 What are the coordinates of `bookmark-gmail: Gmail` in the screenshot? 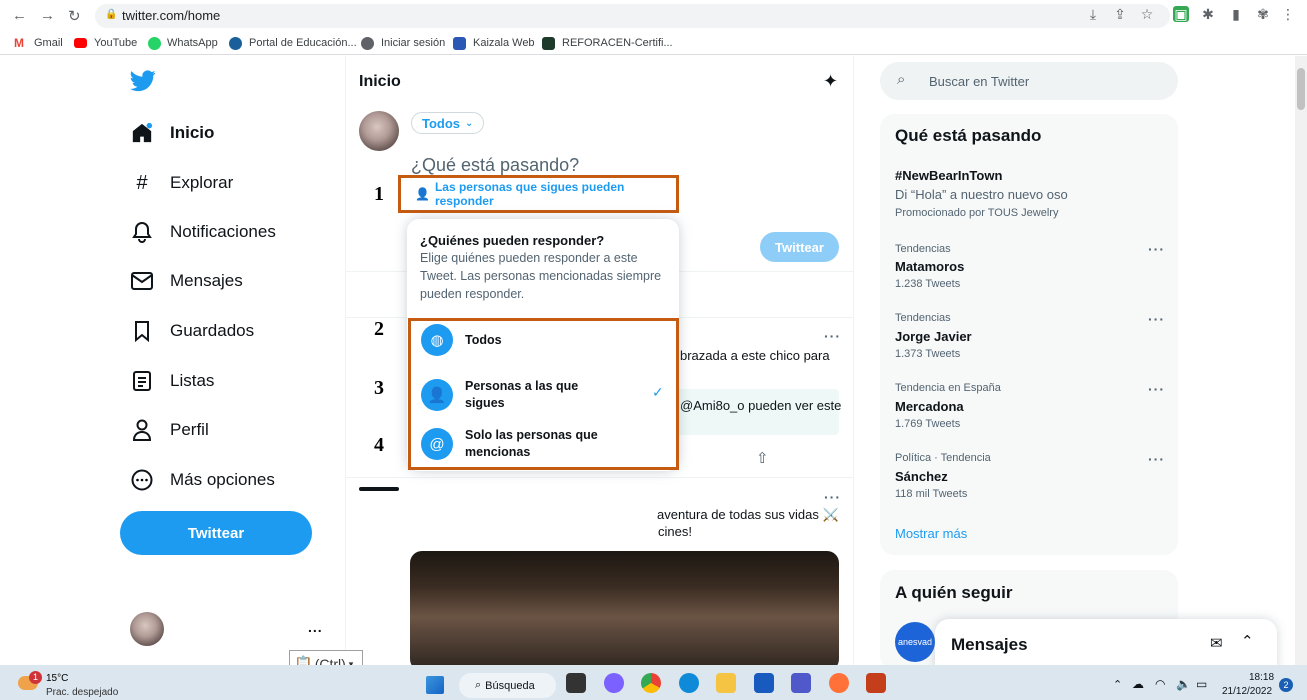 It's located at (48, 43).